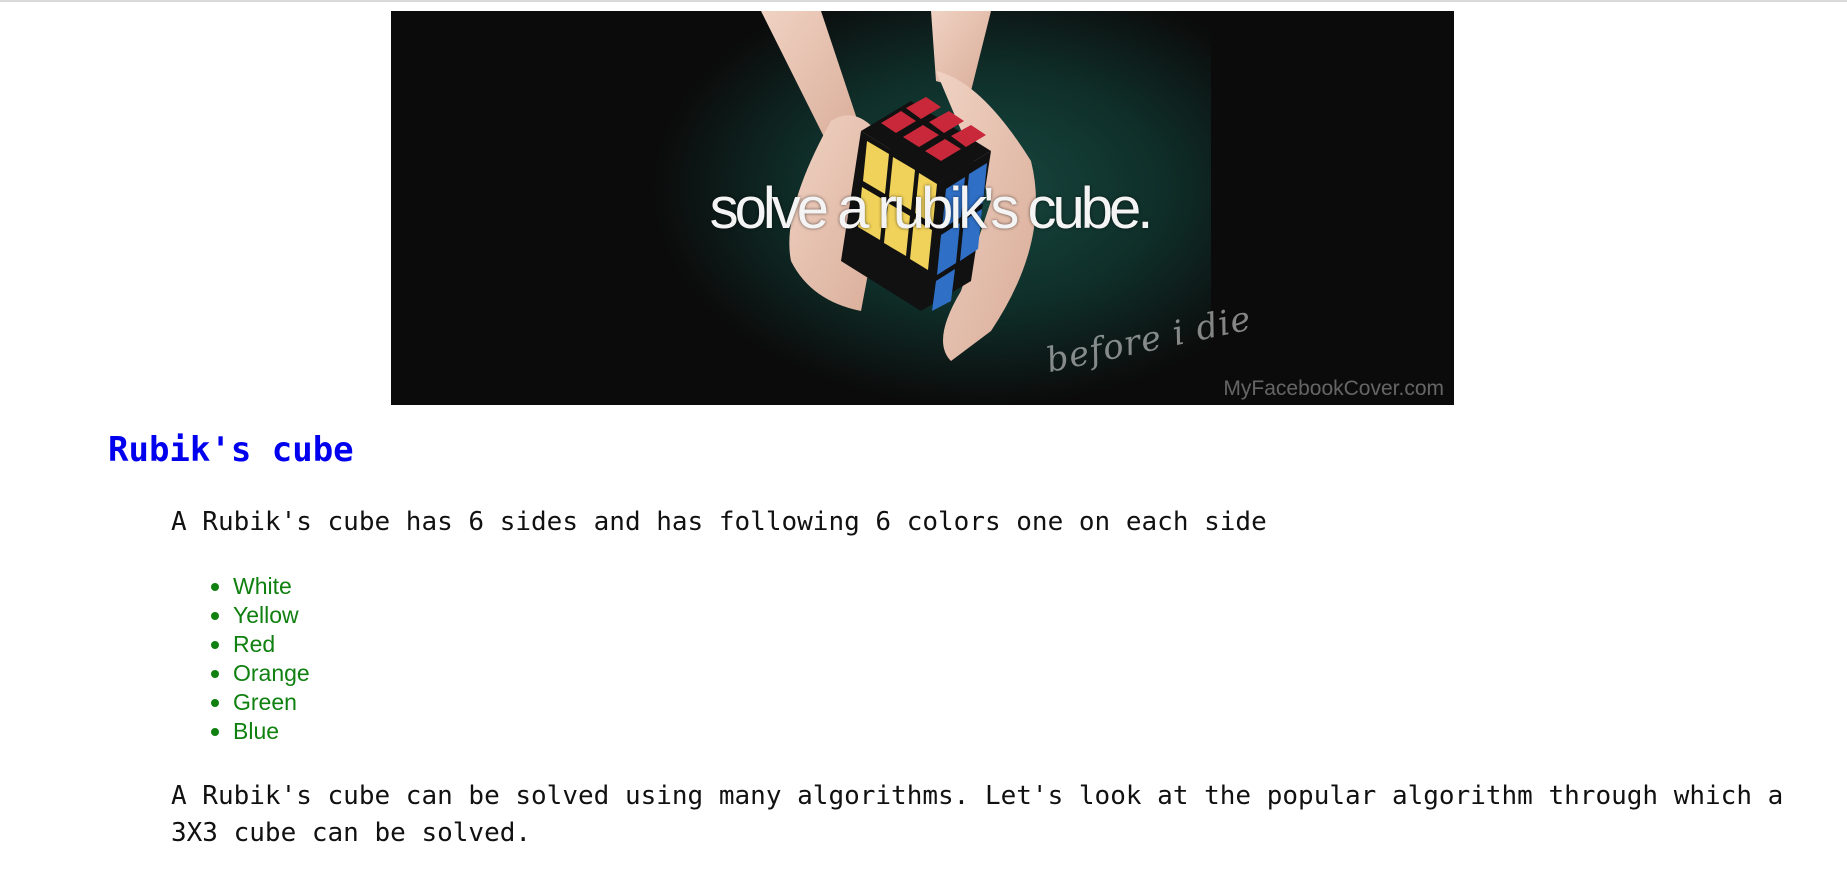  What do you see at coordinates (931, 208) in the screenshot?
I see `banner-caption: solve a rubik's cube.` at bounding box center [931, 208].